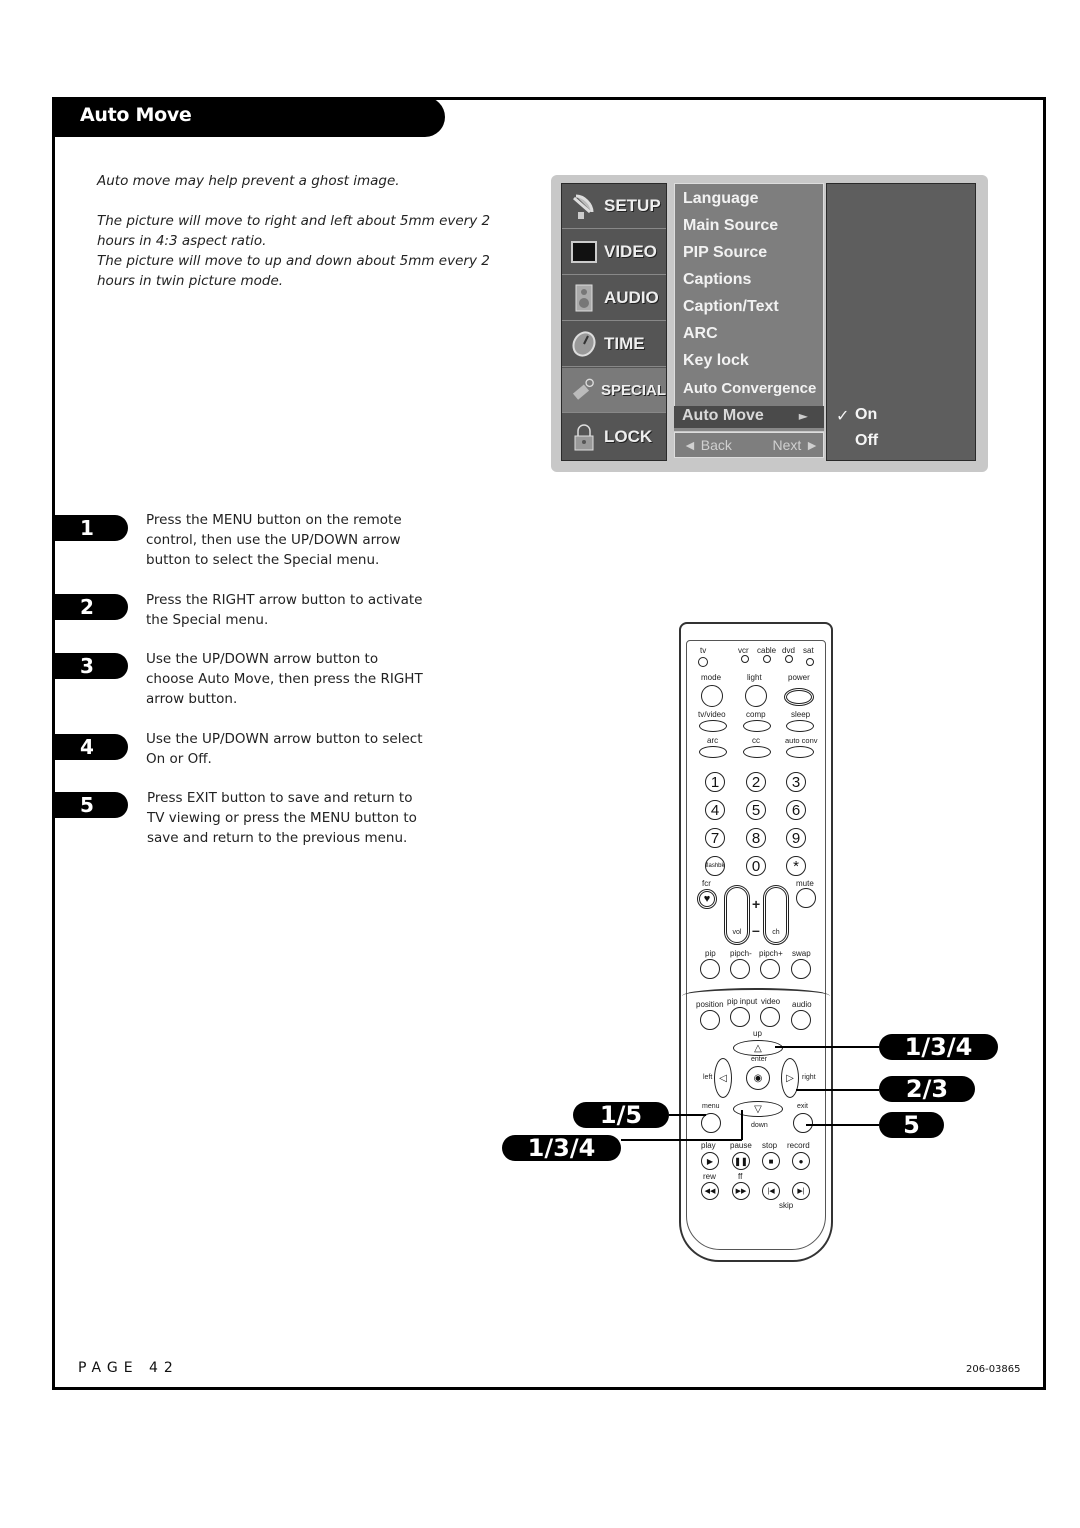 The width and height of the screenshot is (1080, 1528). What do you see at coordinates (583, 206) in the screenshot?
I see `satellite-dish-icon` at bounding box center [583, 206].